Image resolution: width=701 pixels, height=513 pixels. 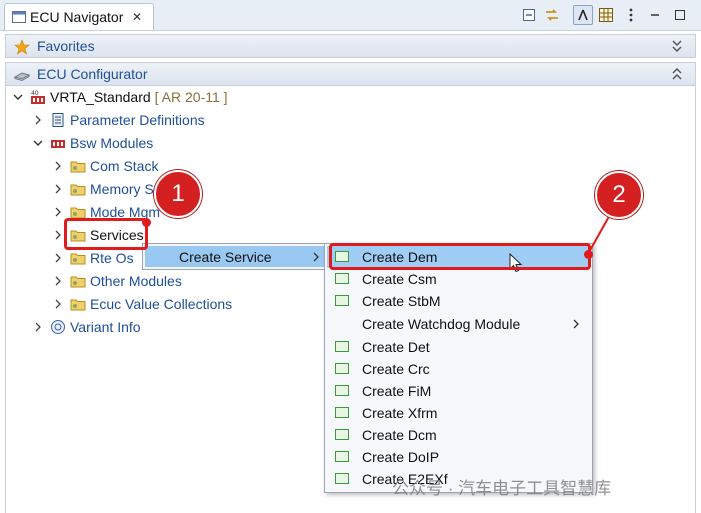 I want to click on create-doip-label: Create DoIP, so click(x=401, y=457).